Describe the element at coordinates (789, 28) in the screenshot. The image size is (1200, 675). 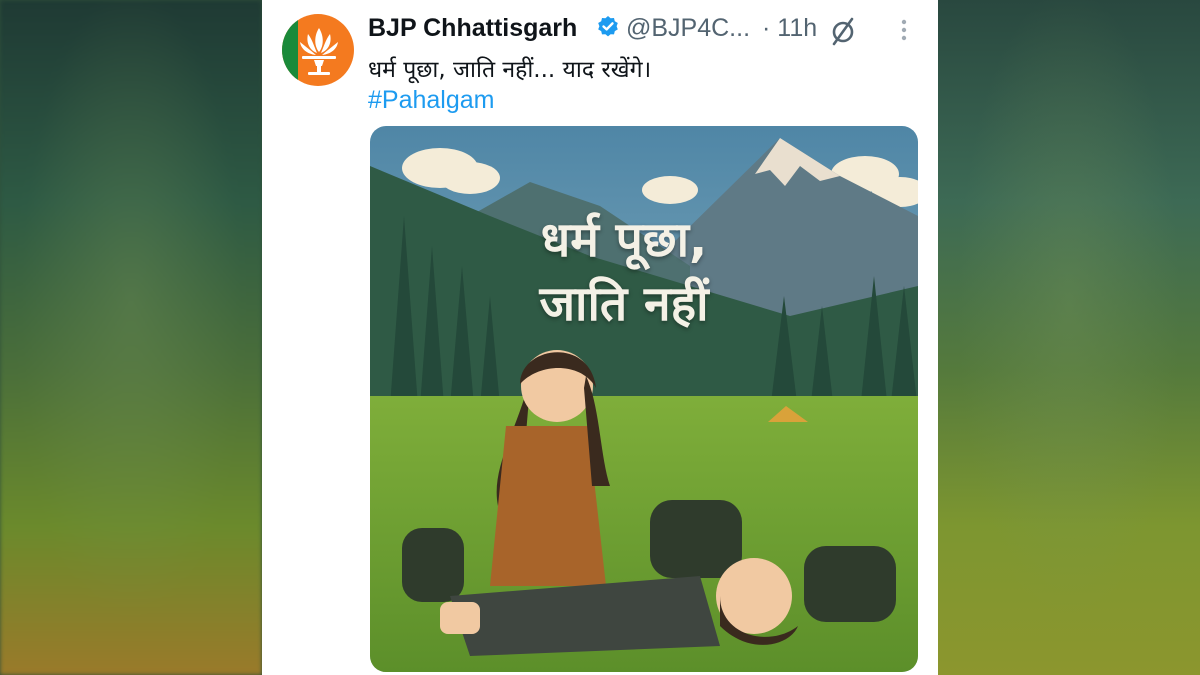
I see `tweet-timestamp: · 11h` at that location.